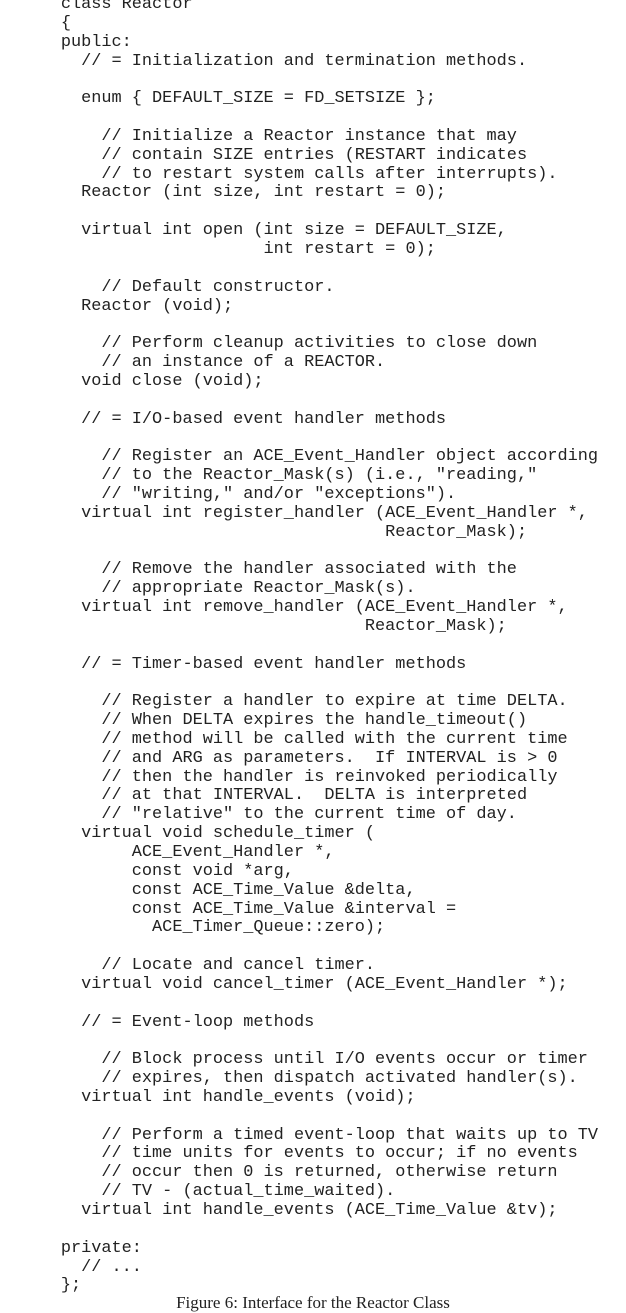 This screenshot has height=1313, width=626. Describe the element at coordinates (208, 1097) in the screenshot. I see `code-line: virtual int handle_events (void);` at that location.